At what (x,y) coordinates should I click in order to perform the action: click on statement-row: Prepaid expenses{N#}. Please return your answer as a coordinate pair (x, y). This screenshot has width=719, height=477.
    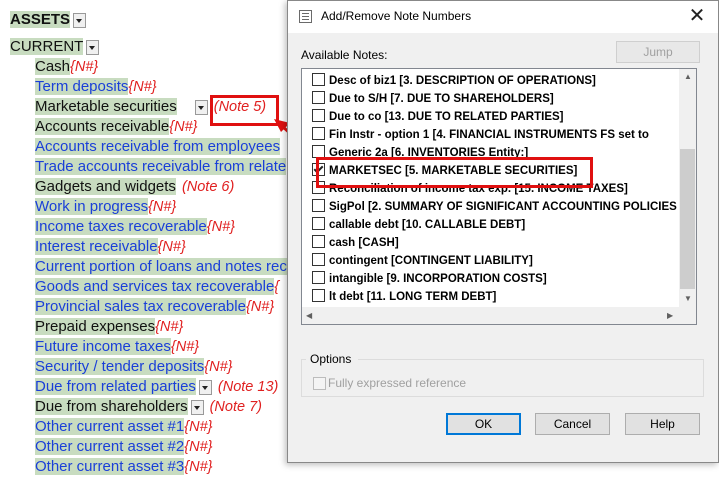
    Looking at the image, I should click on (109, 326).